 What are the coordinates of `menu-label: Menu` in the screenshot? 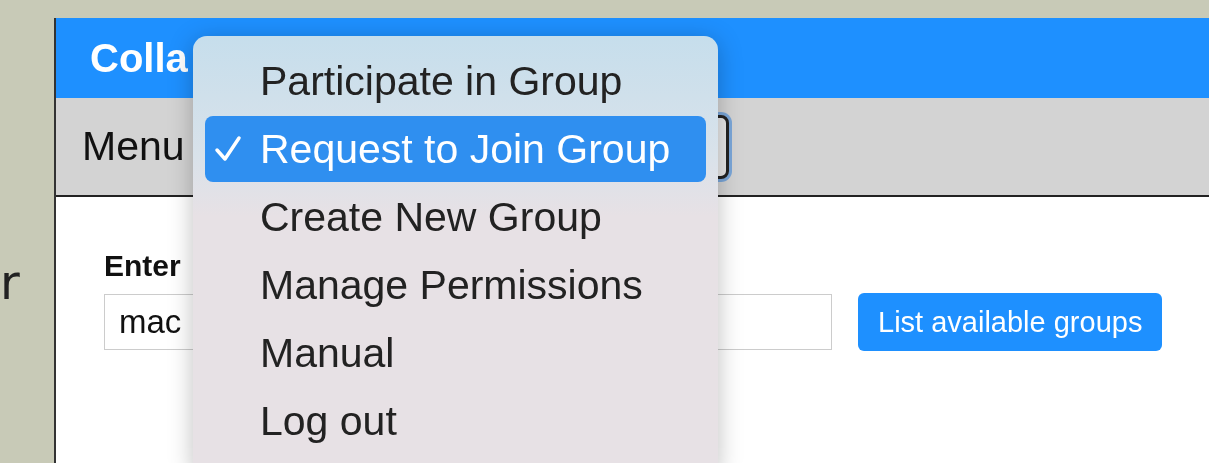 It's located at (133, 146).